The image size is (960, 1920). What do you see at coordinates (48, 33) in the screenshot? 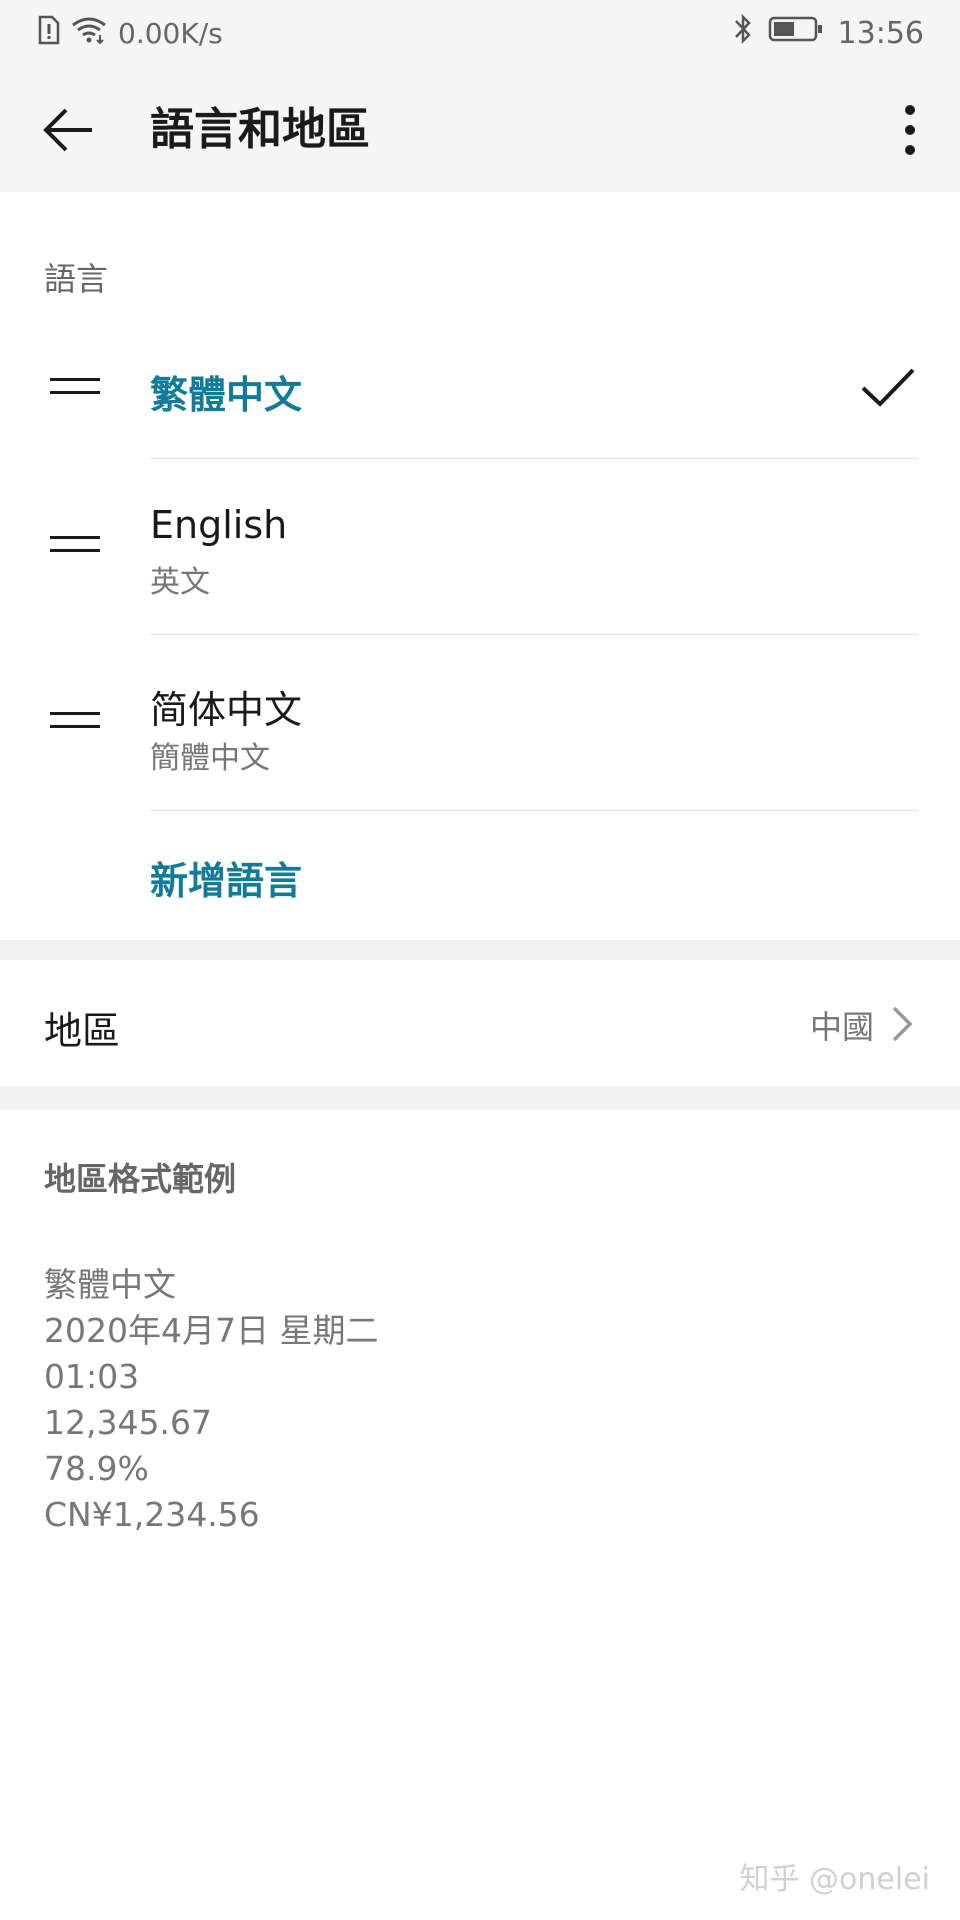
I see `sim-alert-icon` at bounding box center [48, 33].